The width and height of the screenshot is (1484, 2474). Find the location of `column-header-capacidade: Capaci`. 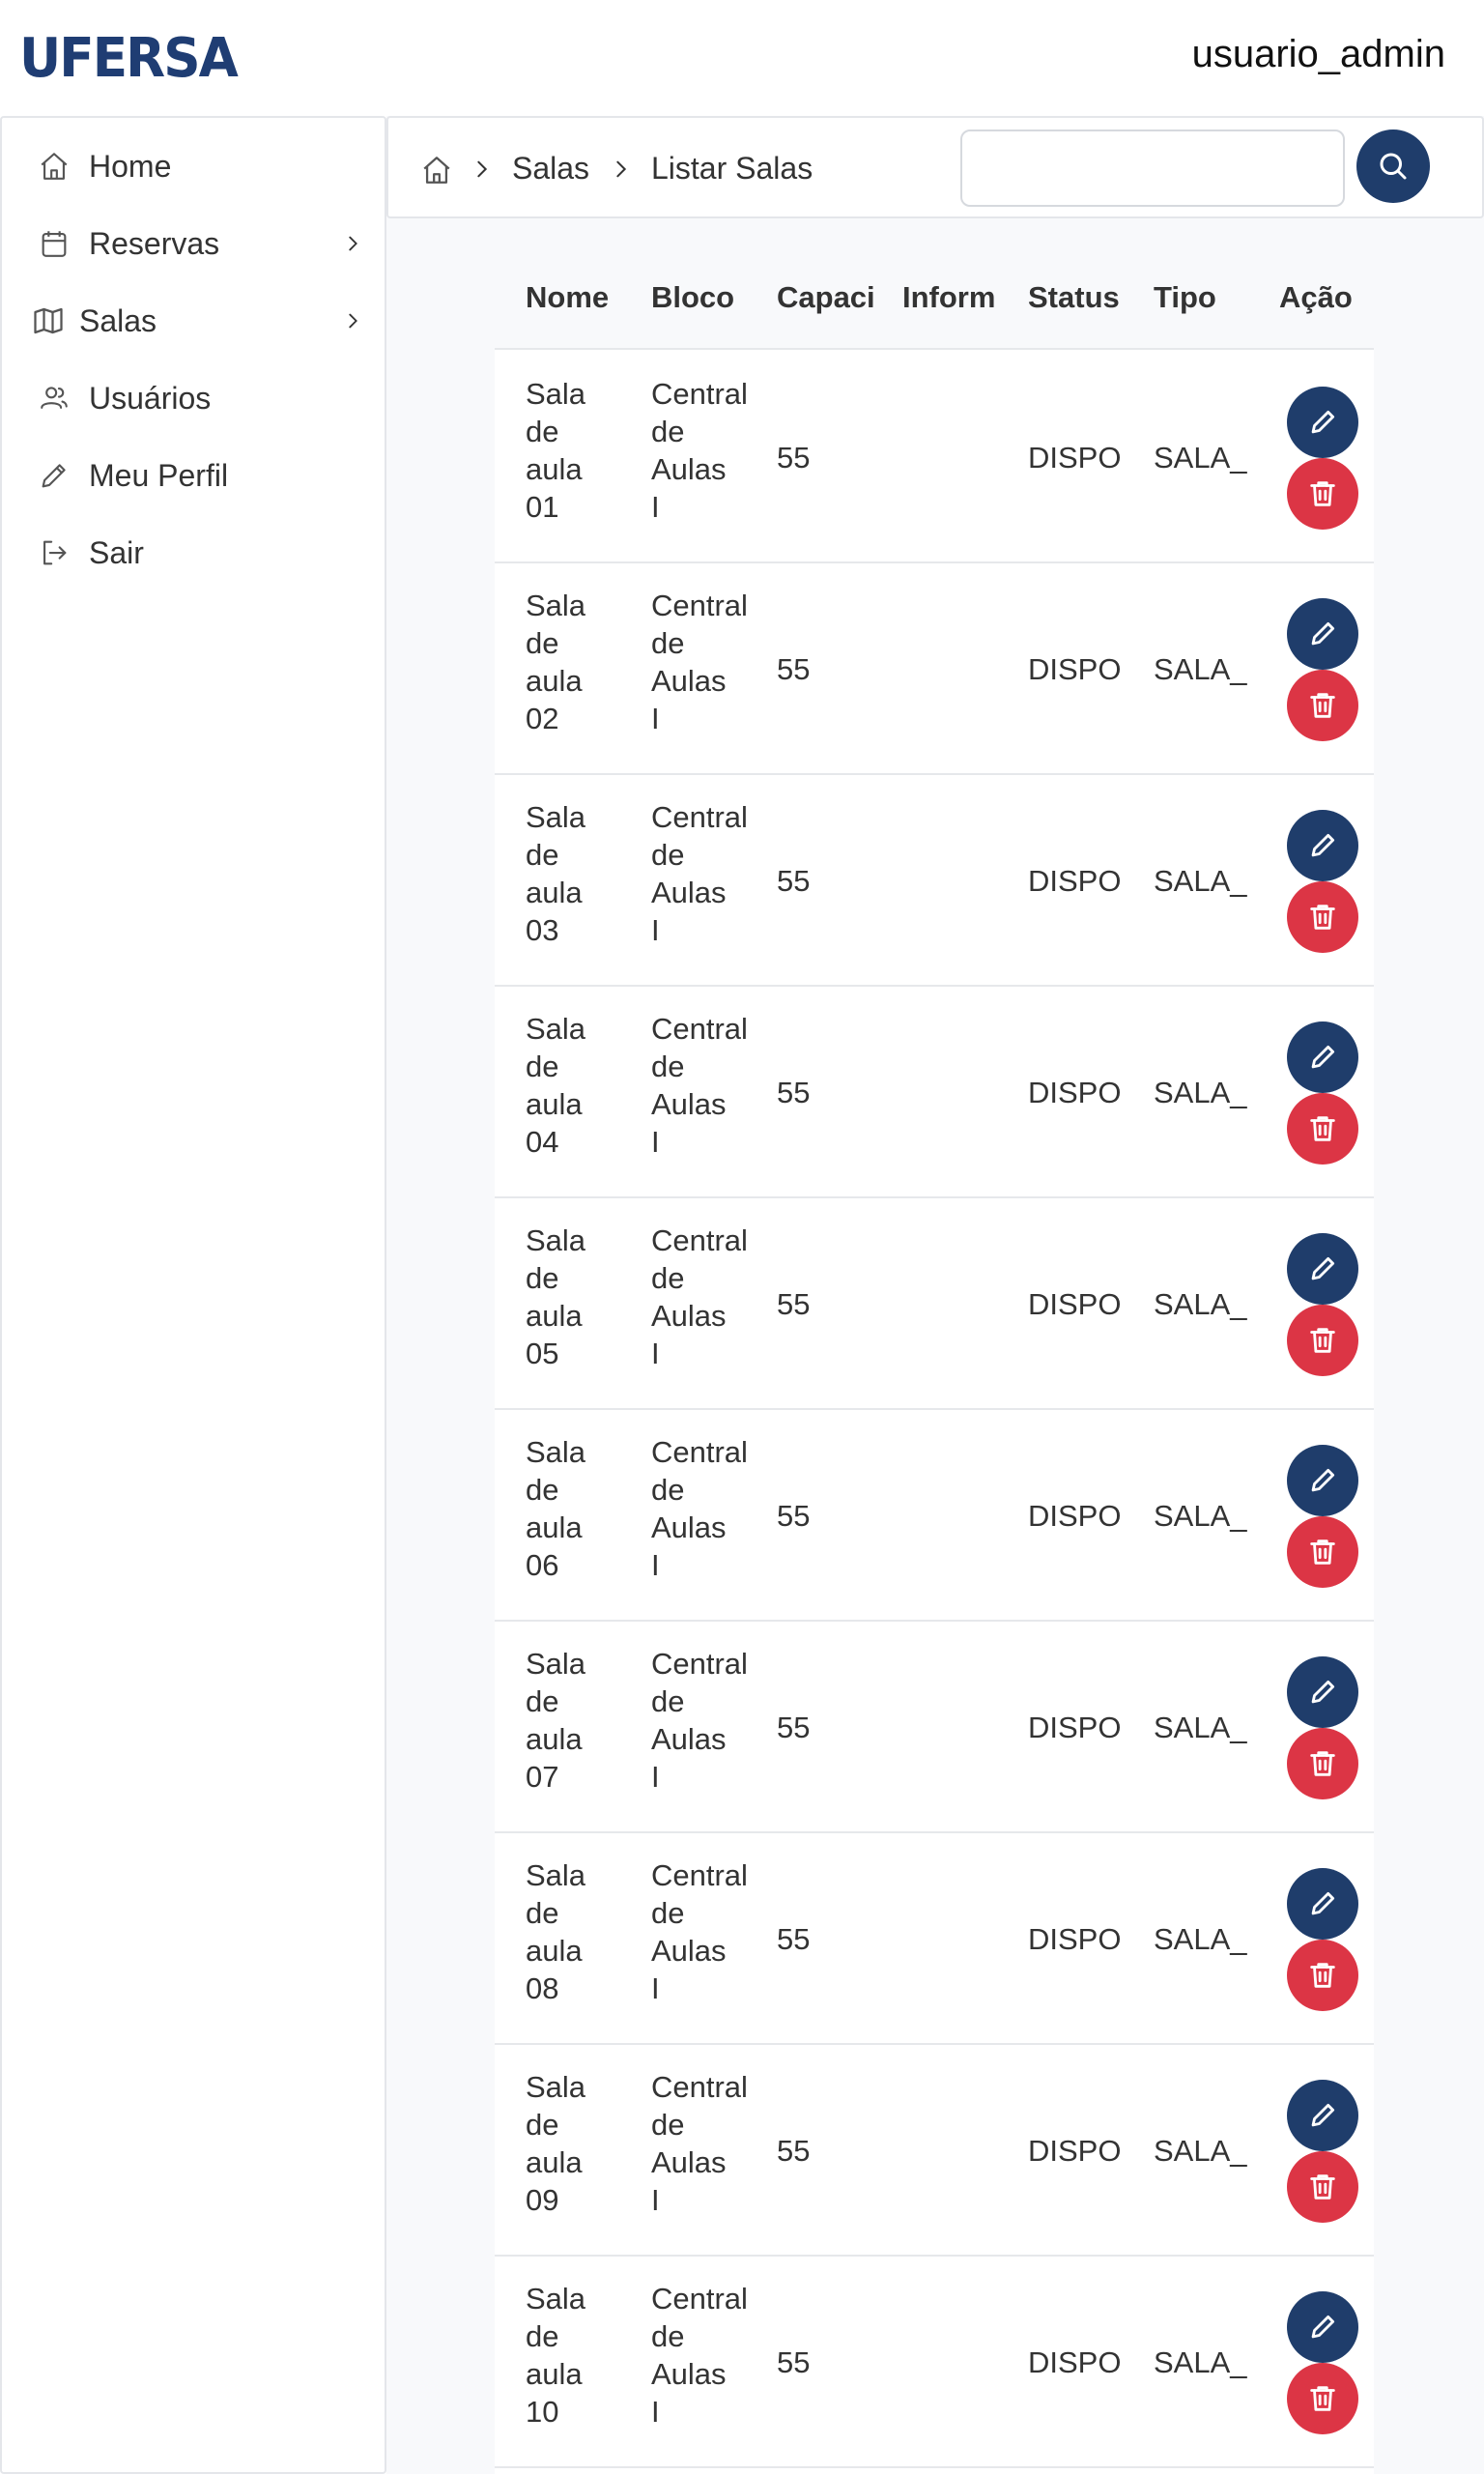

column-header-capacidade: Capaci is located at coordinates (825, 298).